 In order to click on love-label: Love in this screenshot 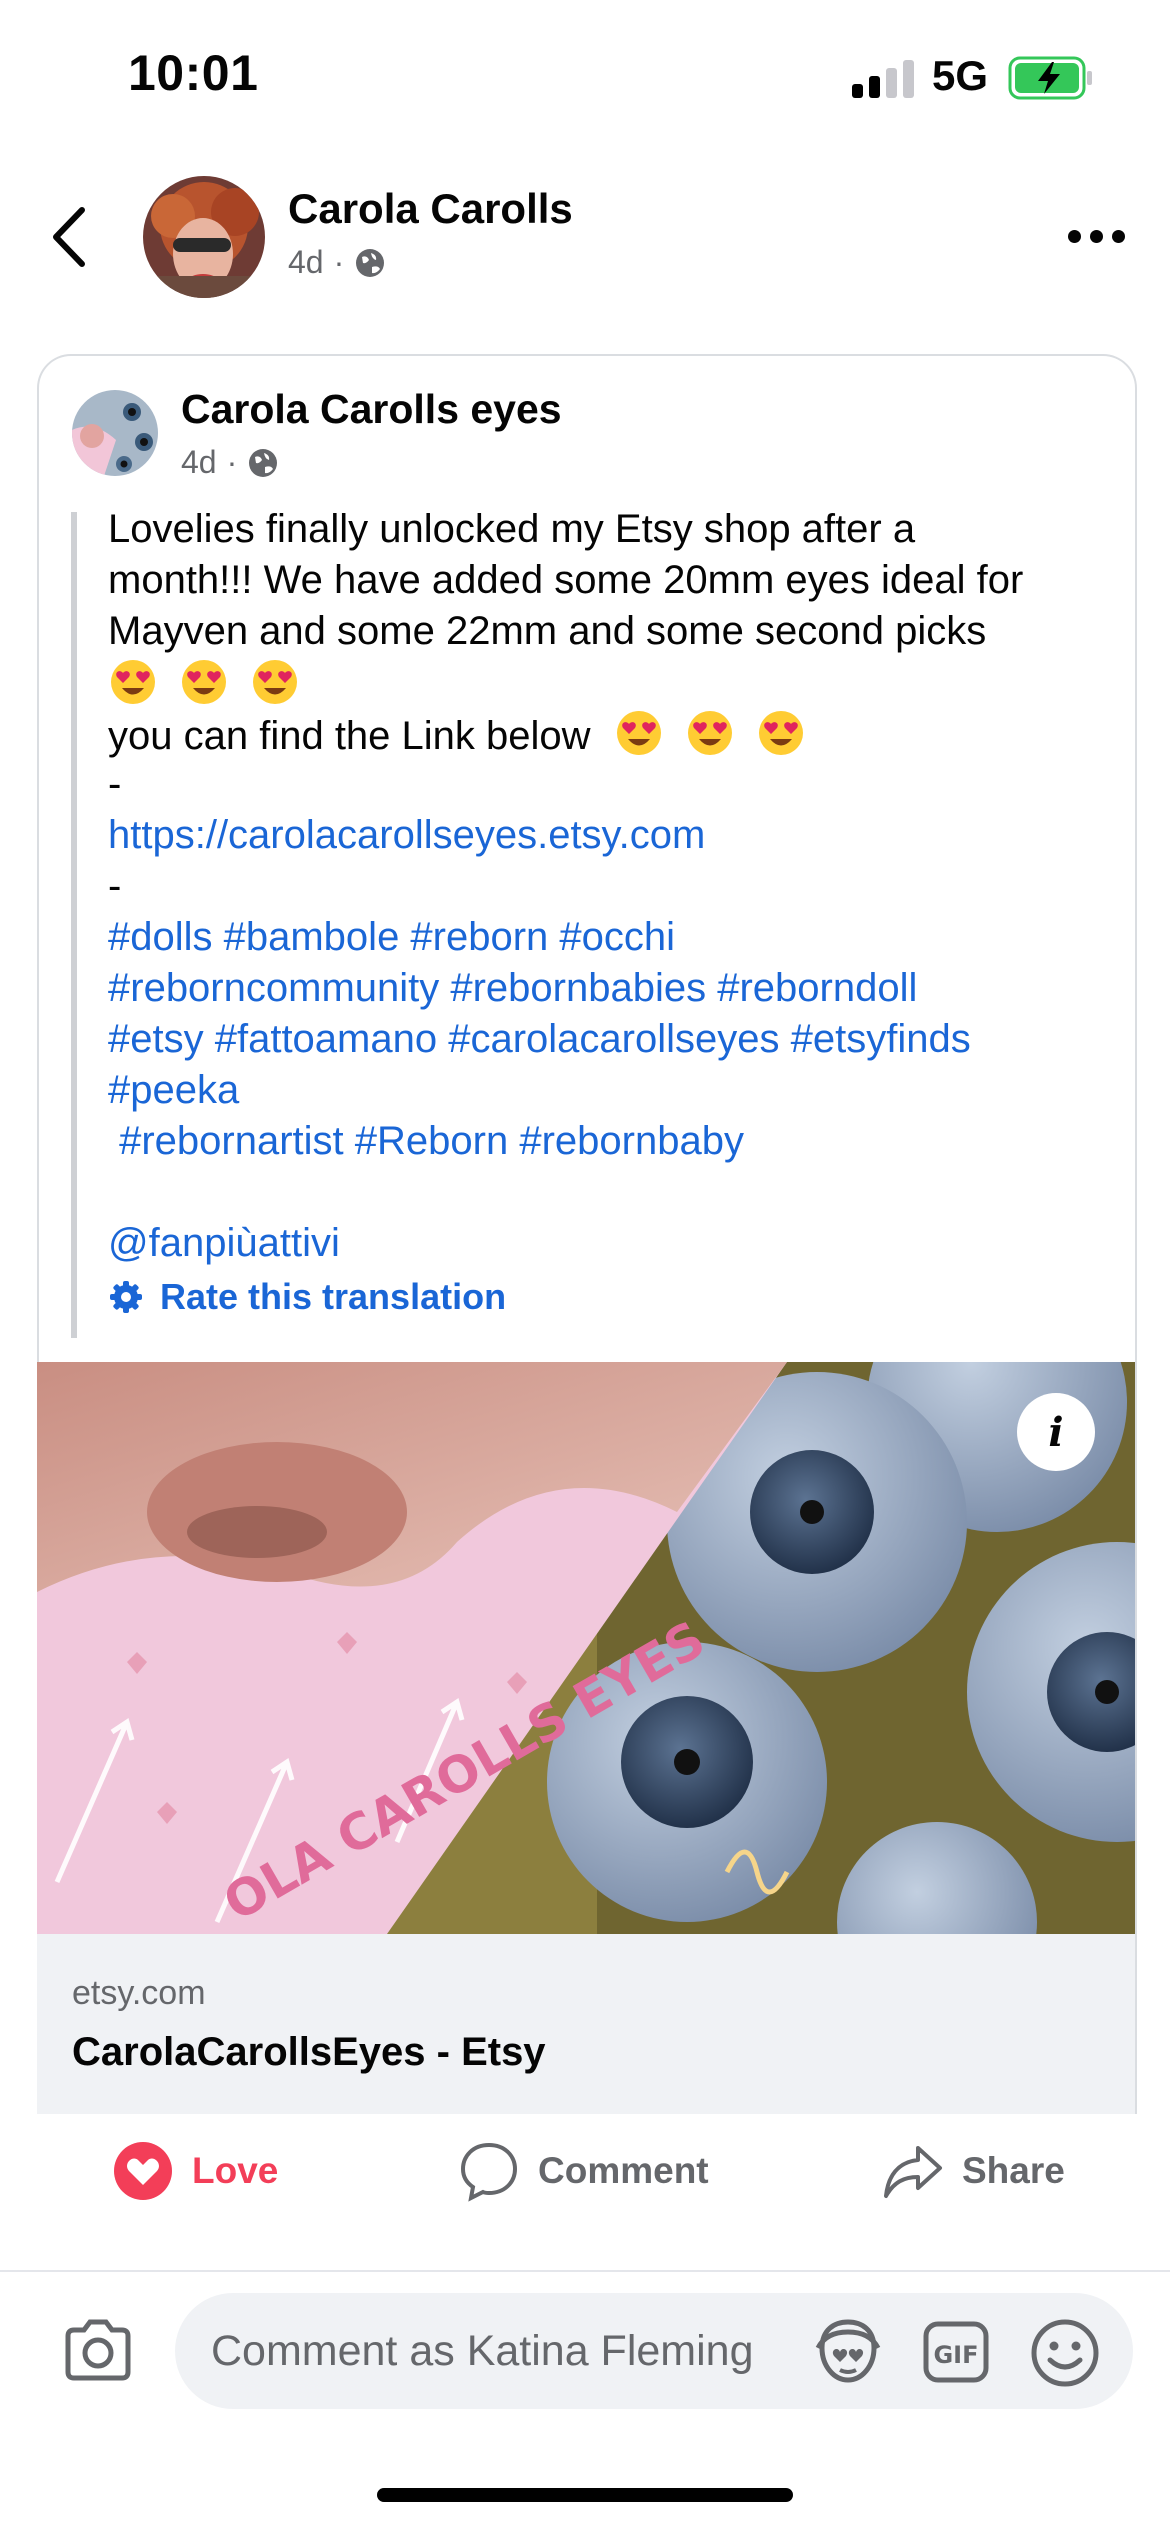, I will do `click(235, 2170)`.